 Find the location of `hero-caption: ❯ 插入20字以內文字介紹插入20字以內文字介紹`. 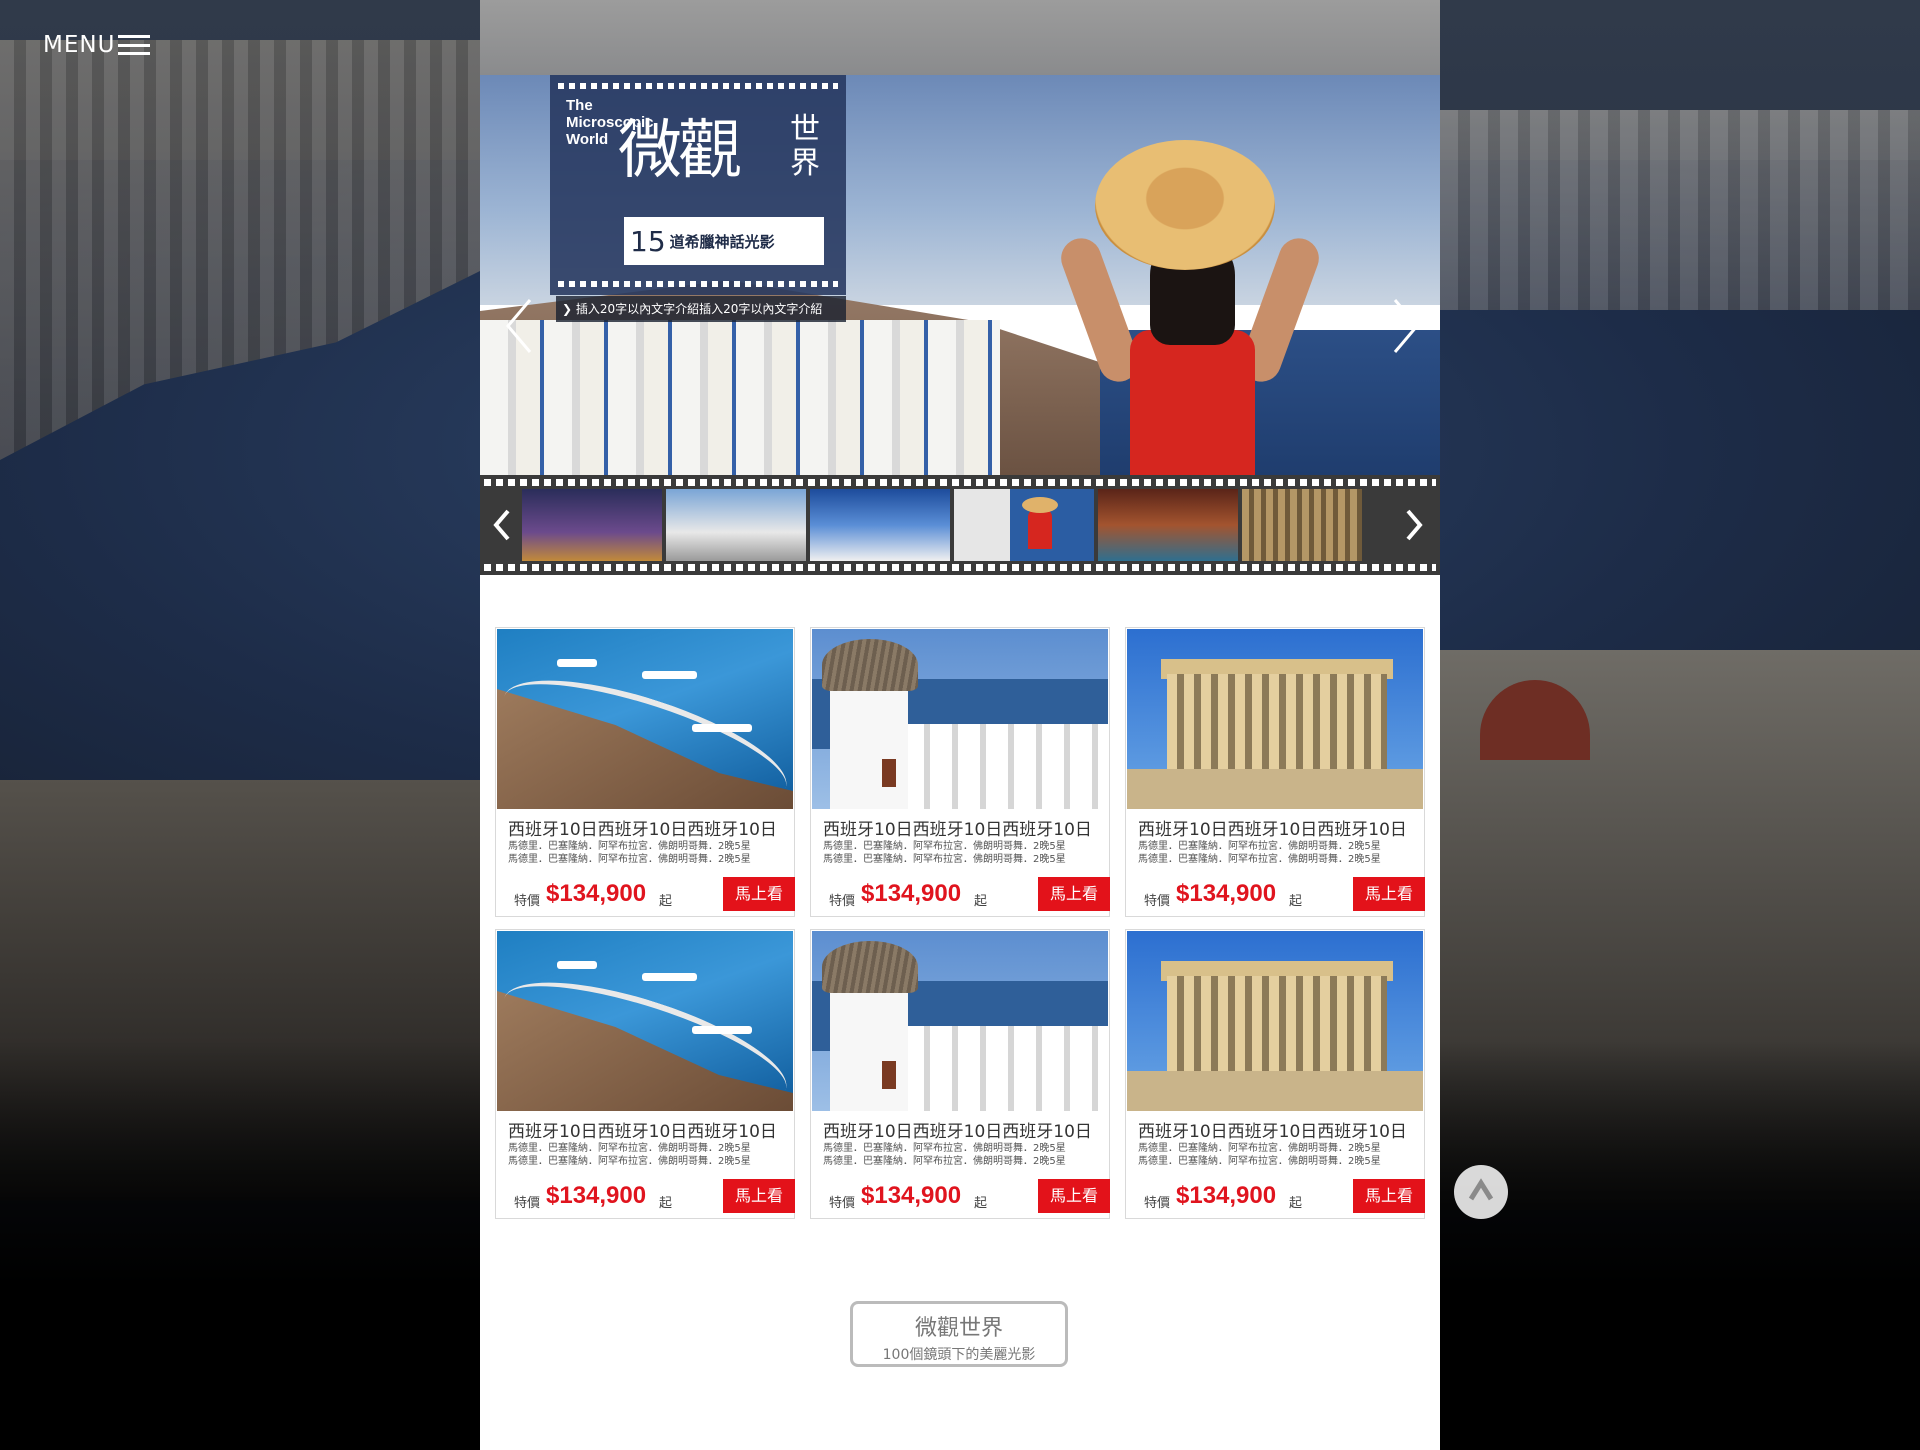

hero-caption: ❯ 插入20字以內文字介紹插入20字以內文字介紹 is located at coordinates (701, 309).